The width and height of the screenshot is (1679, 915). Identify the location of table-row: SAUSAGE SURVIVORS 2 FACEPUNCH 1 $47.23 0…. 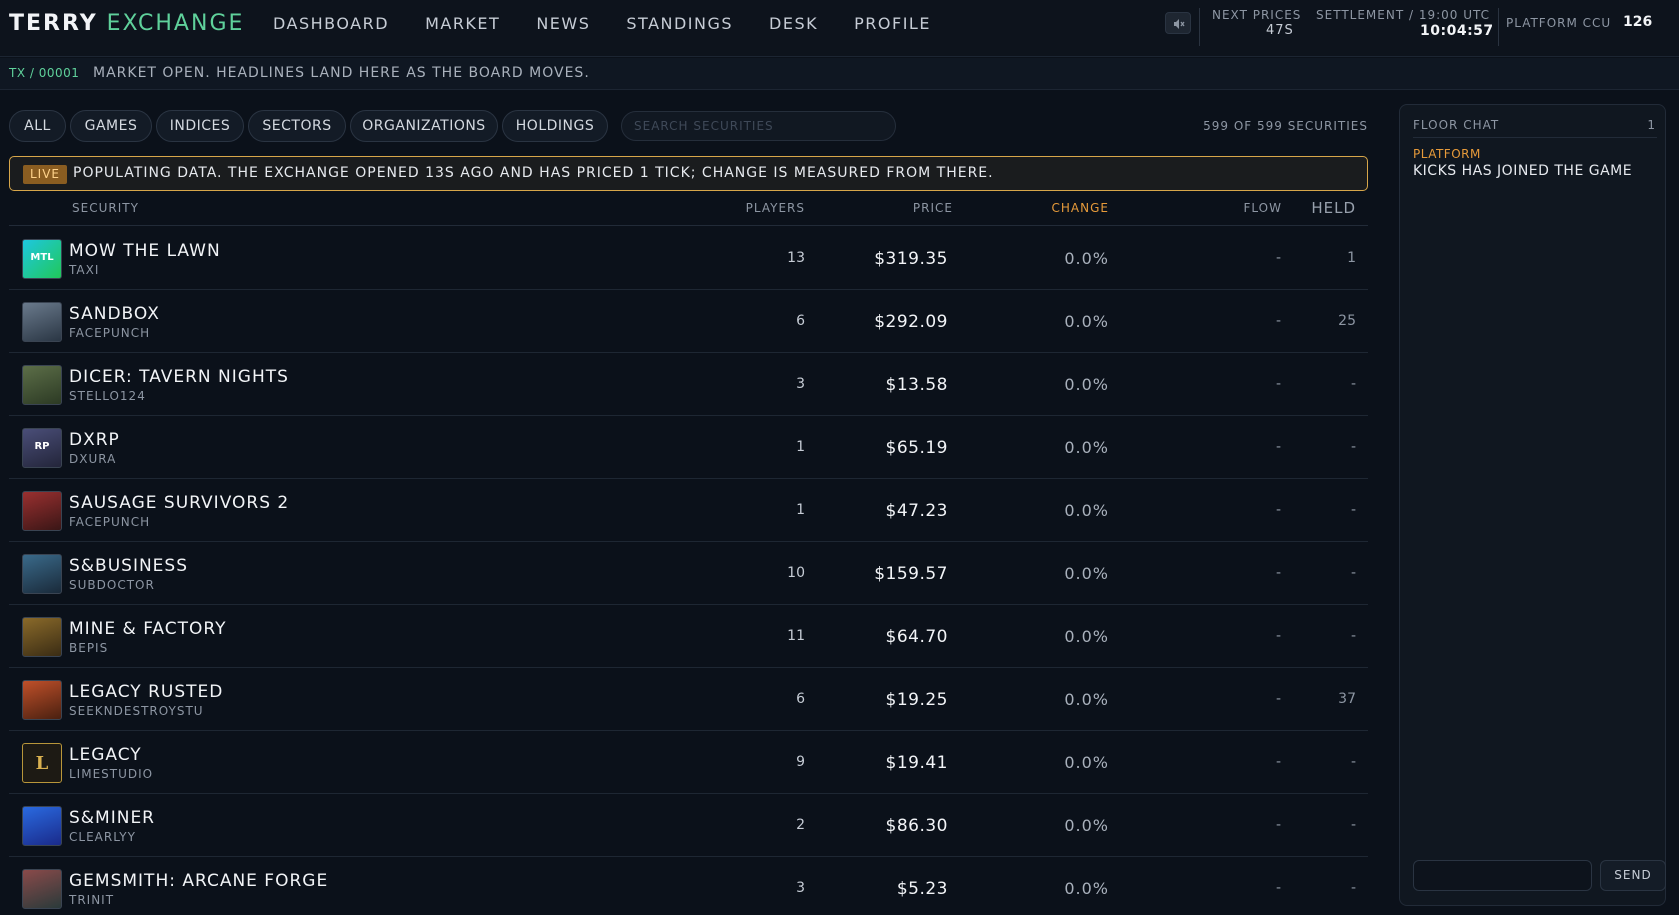
(688, 510).